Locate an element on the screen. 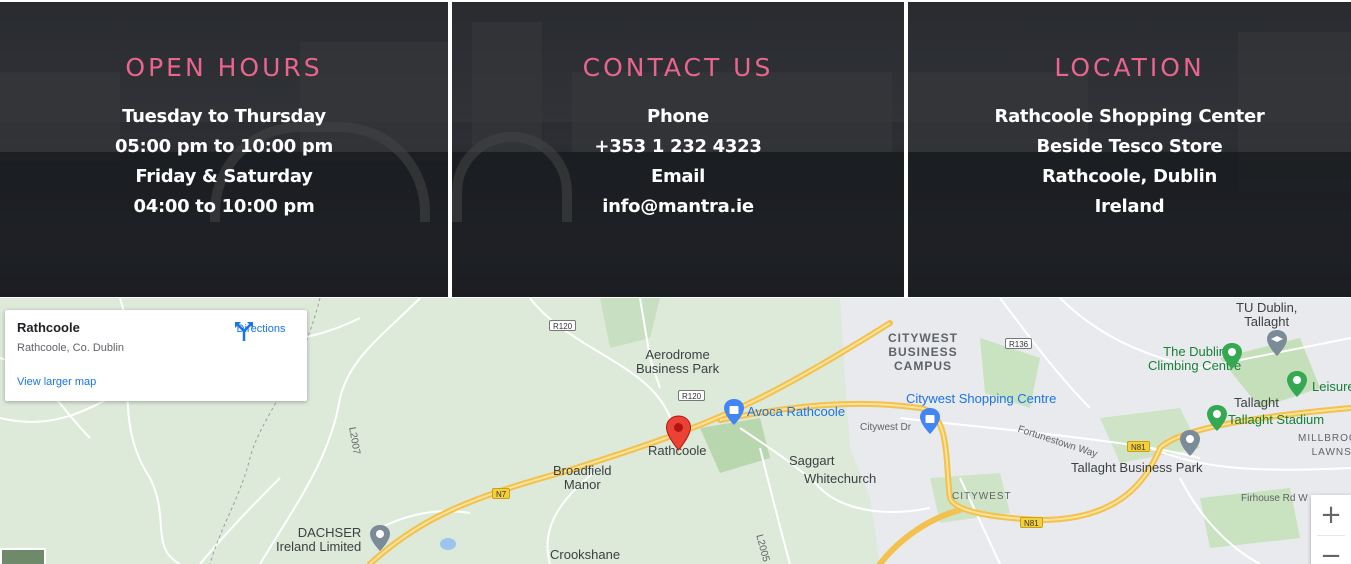  map-label-citywest-shopping: Citywest Shopping Centre is located at coordinates (981, 399).